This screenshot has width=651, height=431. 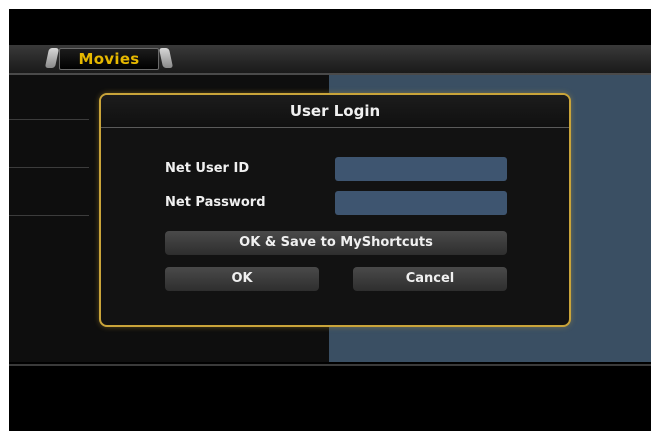 I want to click on ok-save-shortcuts-button: OK & Save to MyShortcuts, so click(x=336, y=243).